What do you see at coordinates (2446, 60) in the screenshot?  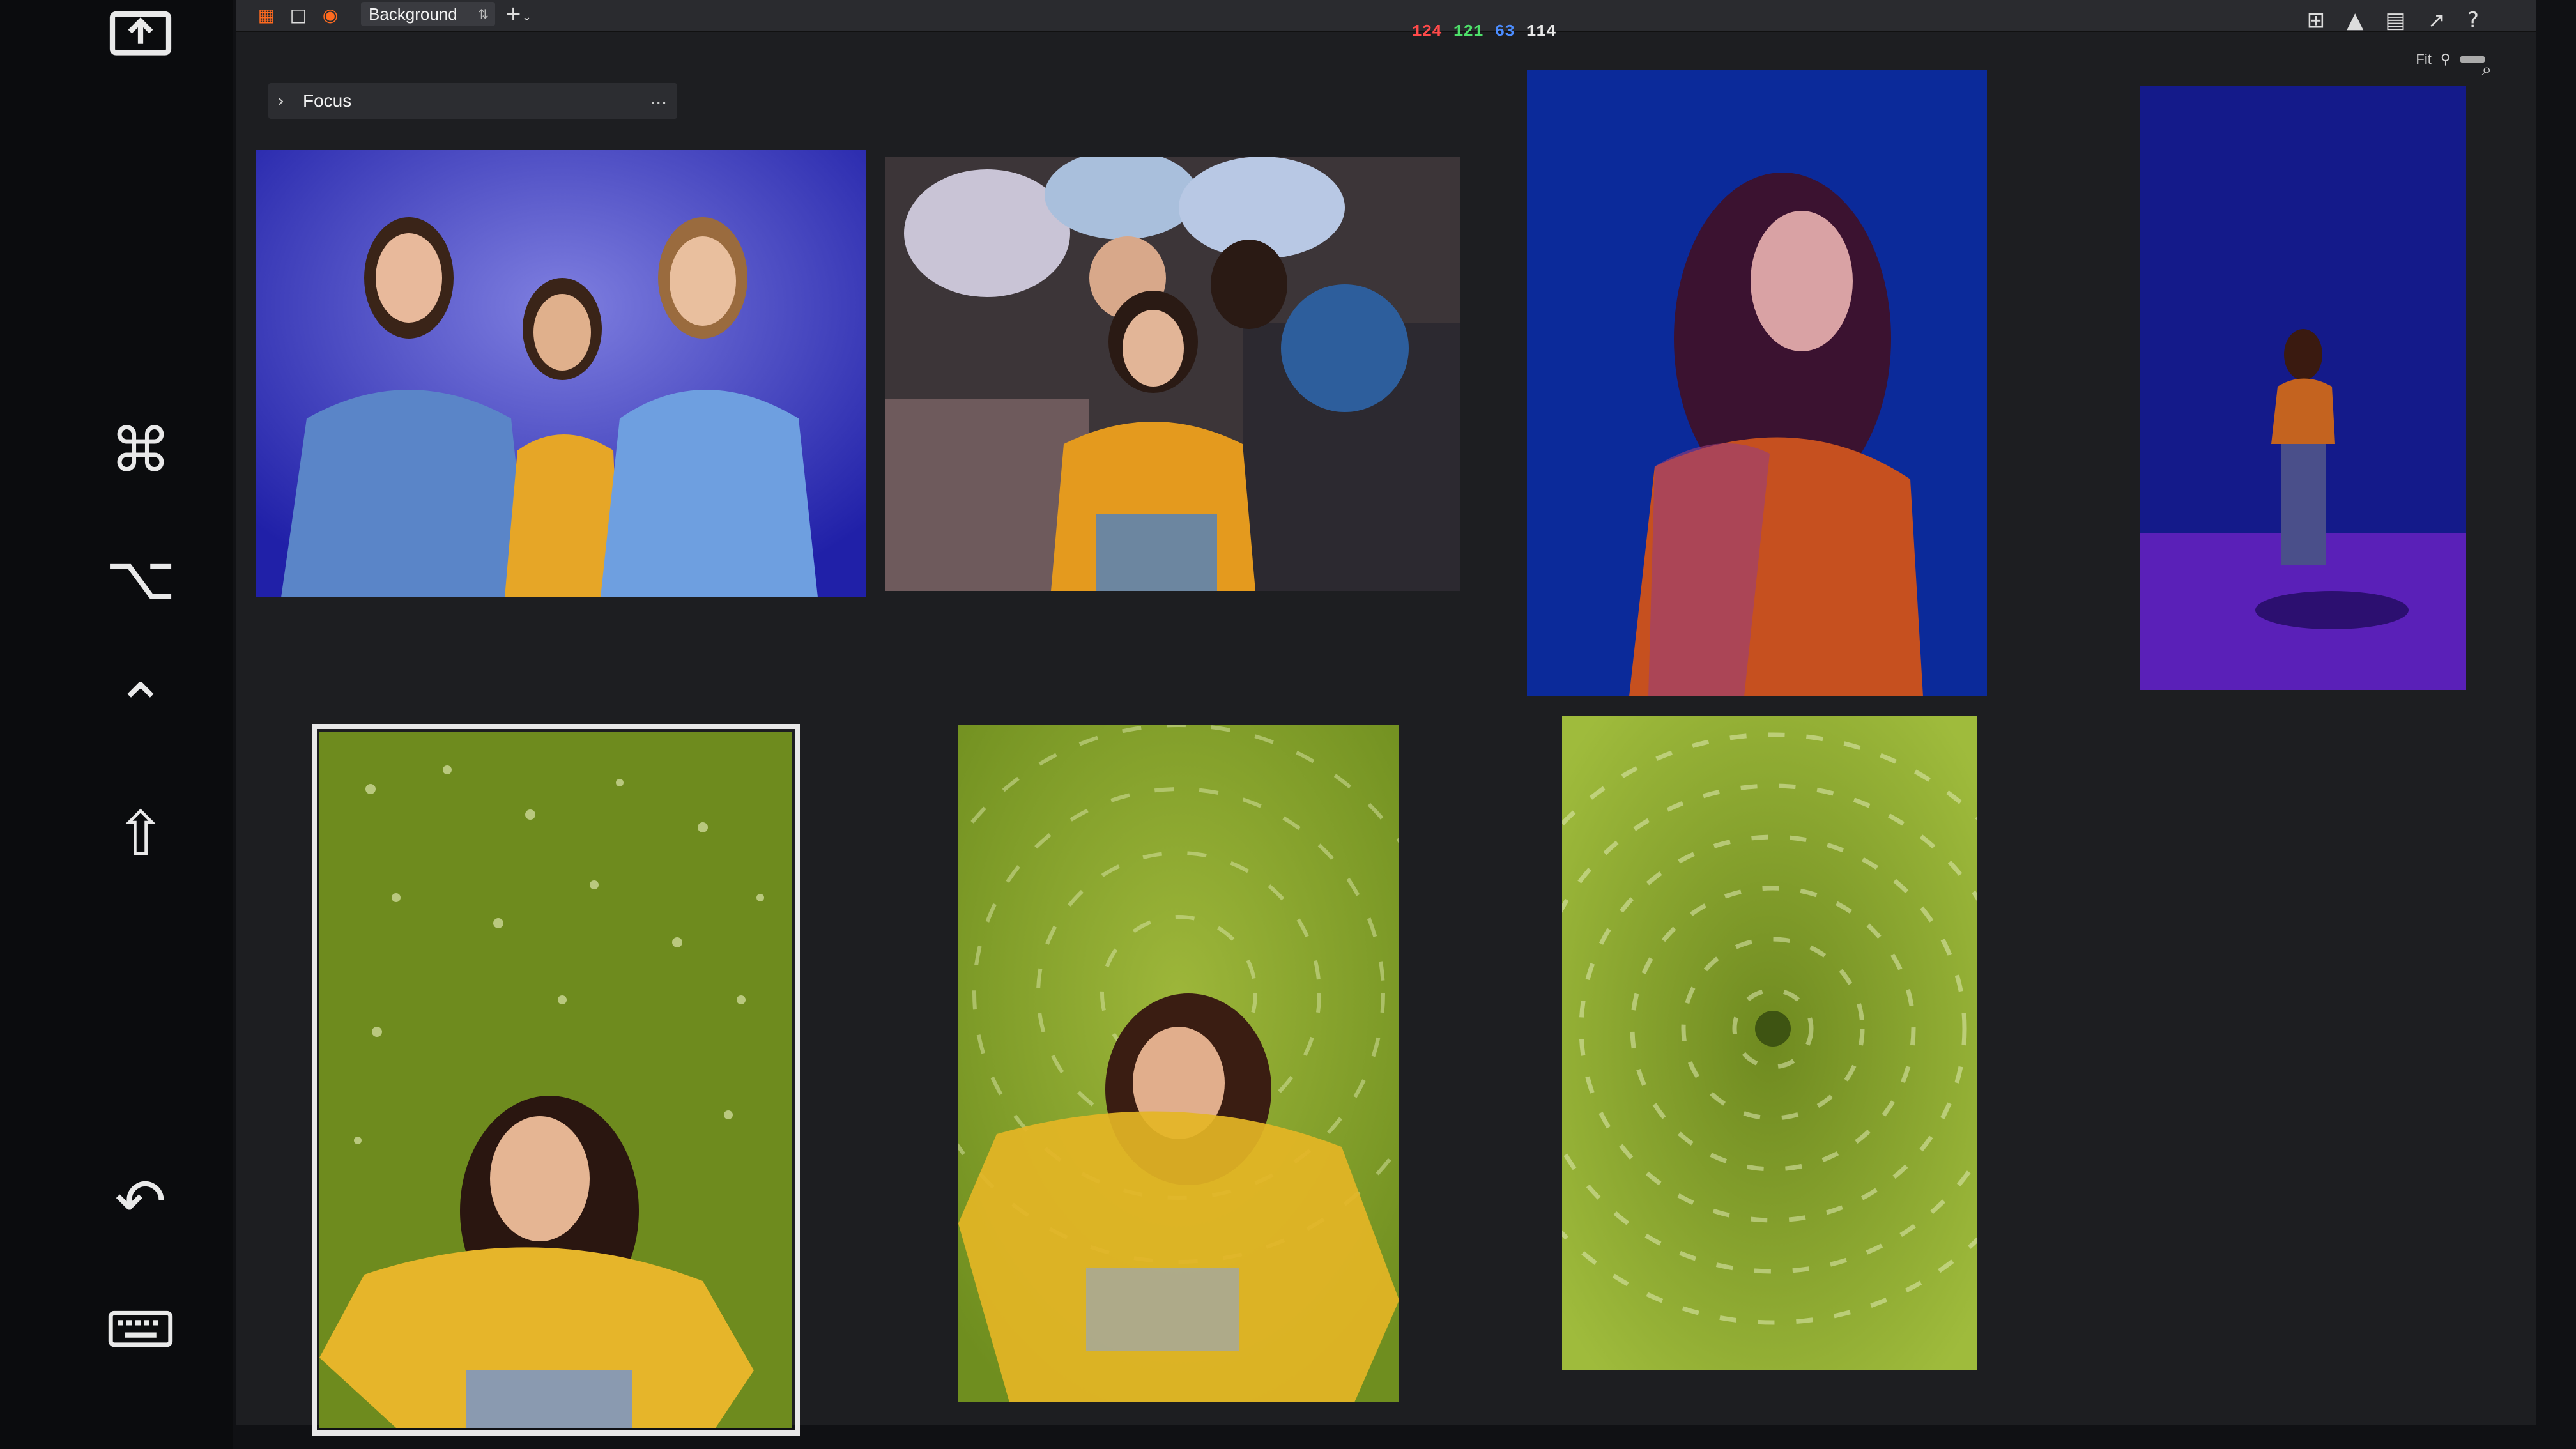 I see `zoom-icon: ⚲` at bounding box center [2446, 60].